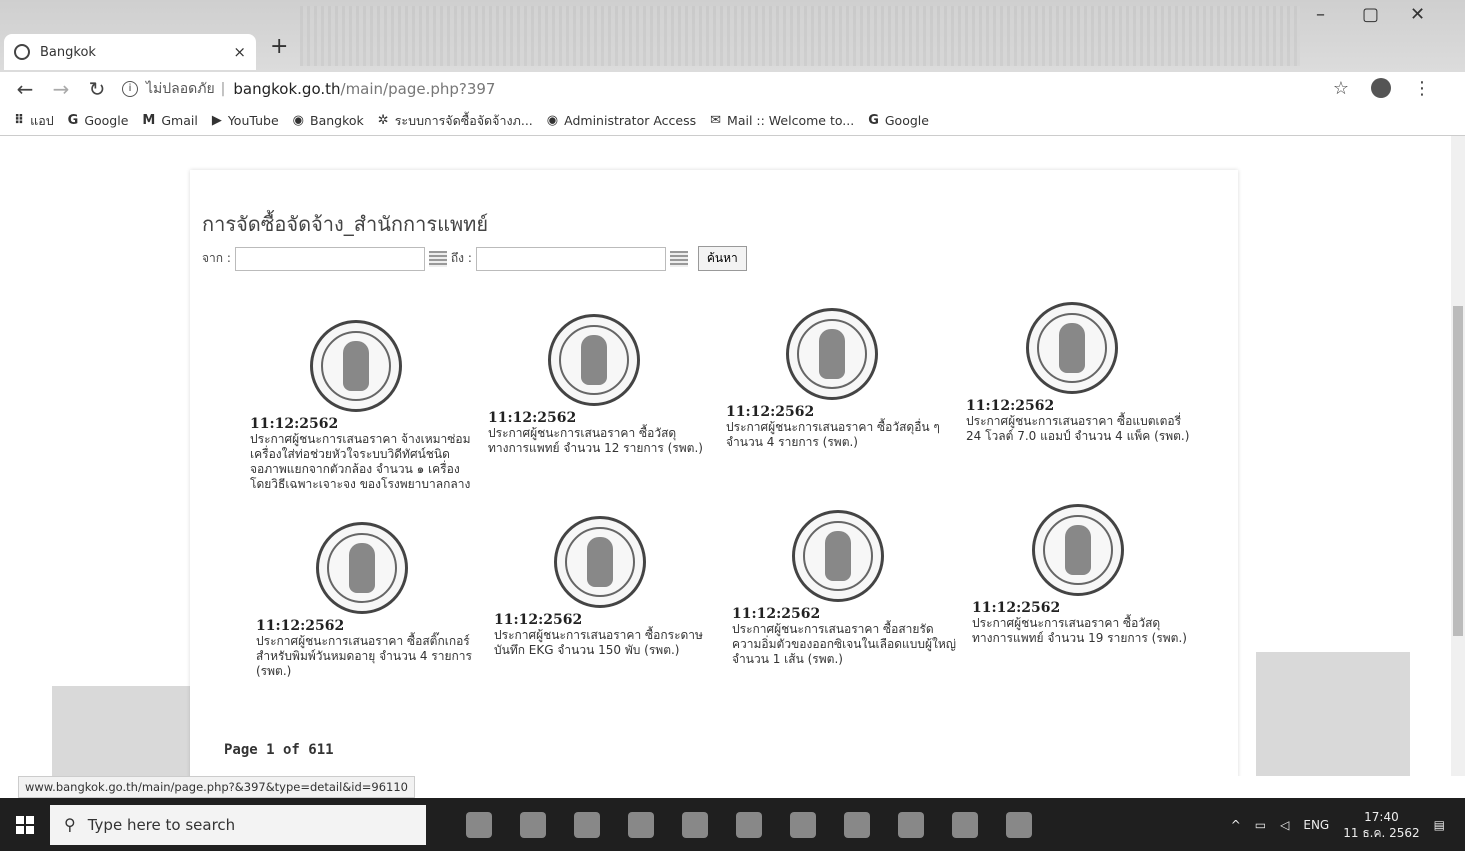  I want to click on from-date-input, so click(329, 258).